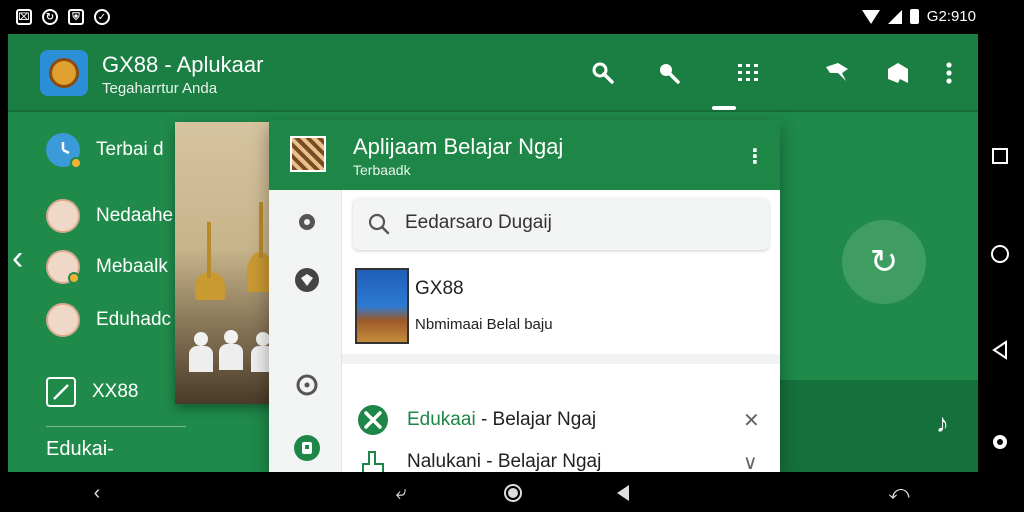 This screenshot has width=1024, height=512. I want to click on left-list-item: Nedaahe, so click(109, 216).